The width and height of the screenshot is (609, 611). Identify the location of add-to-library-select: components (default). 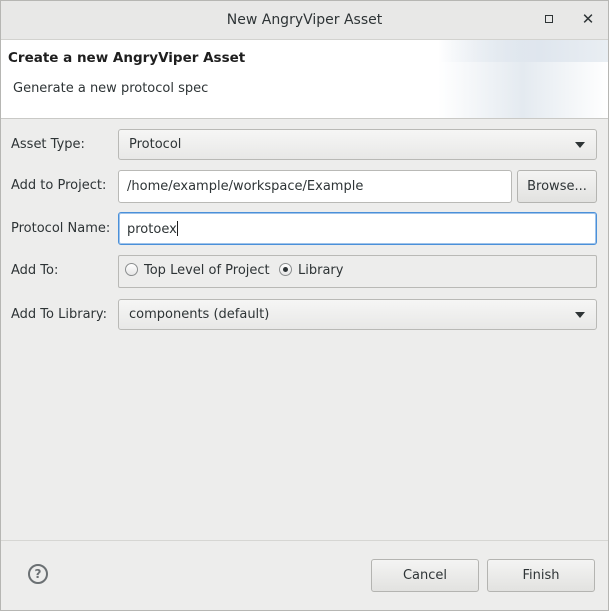
(357, 314).